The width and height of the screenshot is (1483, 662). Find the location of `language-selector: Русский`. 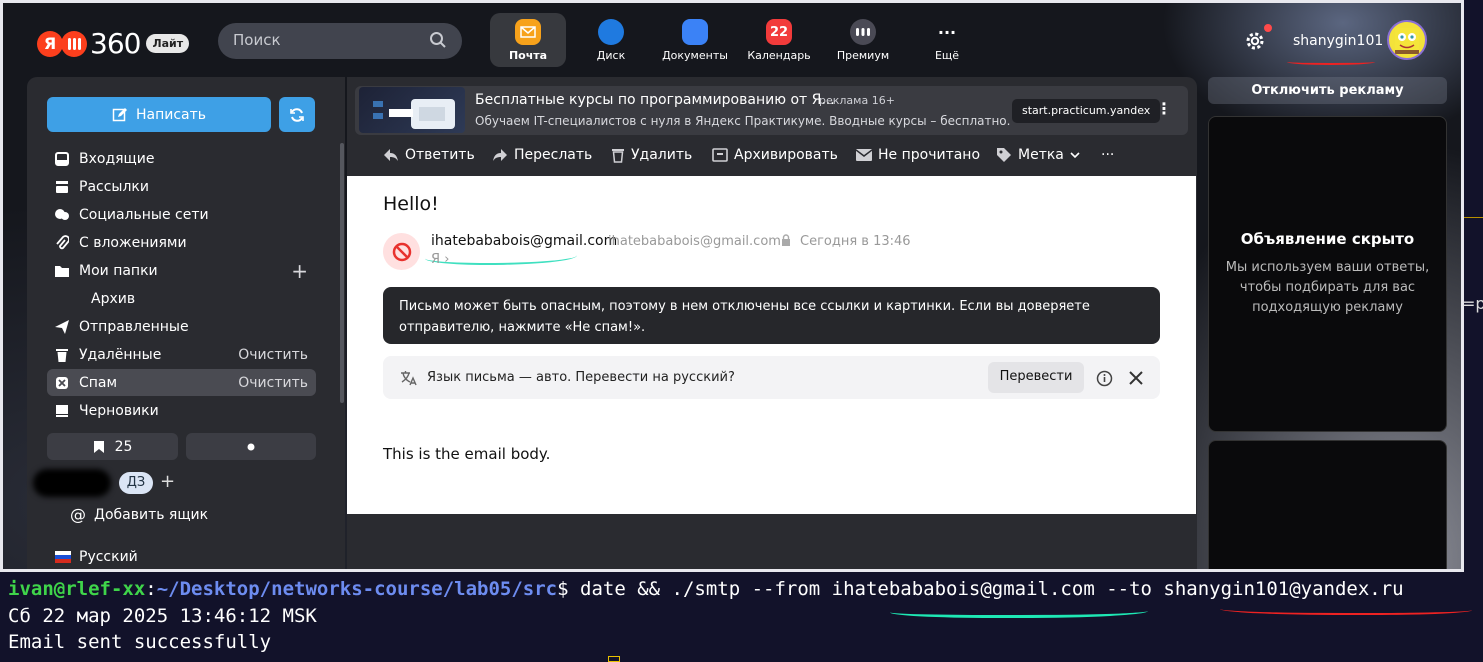

language-selector: Русский is located at coordinates (96, 557).